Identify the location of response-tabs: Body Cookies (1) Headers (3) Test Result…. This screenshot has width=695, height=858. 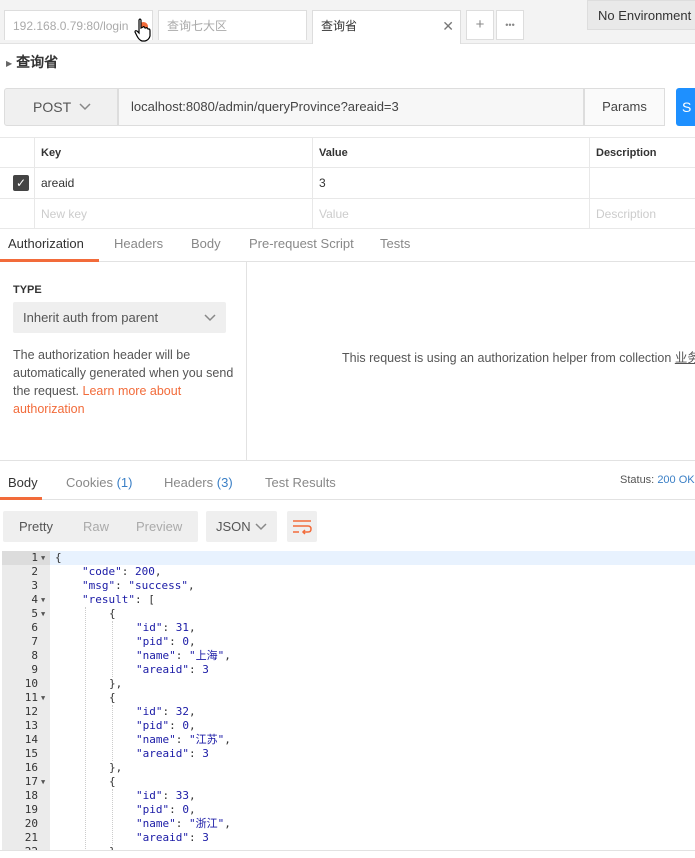
(347, 480).